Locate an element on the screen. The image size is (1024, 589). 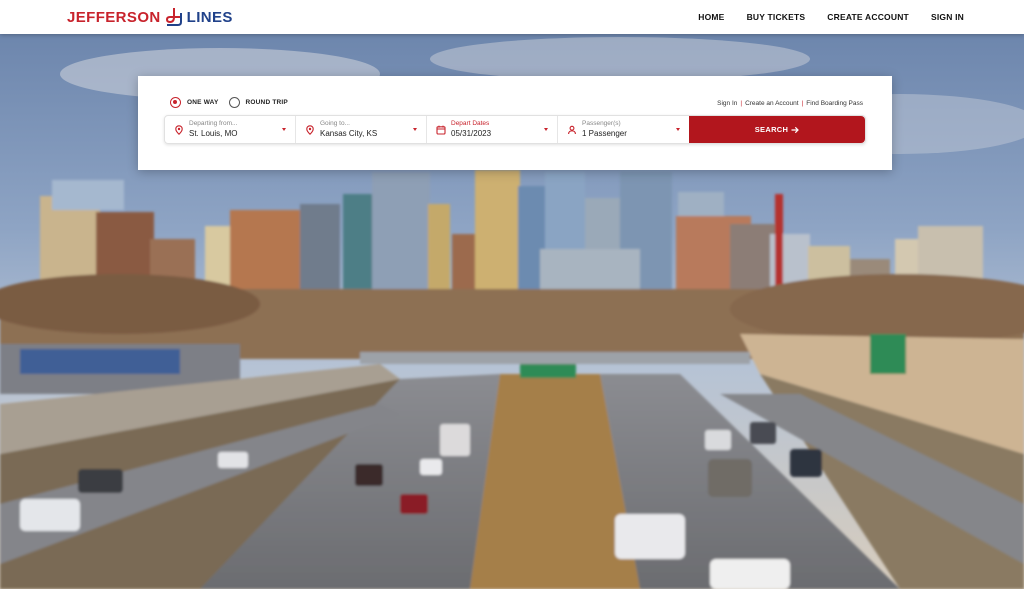
departing-from-select: Departing from... St. Louis, MO is located at coordinates (230, 129).